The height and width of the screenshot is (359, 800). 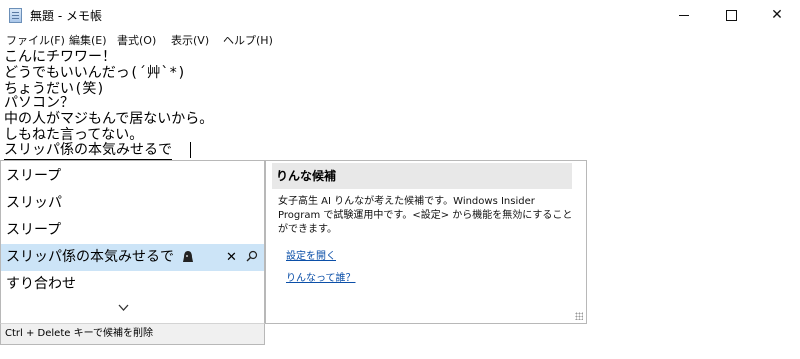 What do you see at coordinates (109, 119) in the screenshot?
I see `editor-line: 中の人がマジもんで居ないから。` at bounding box center [109, 119].